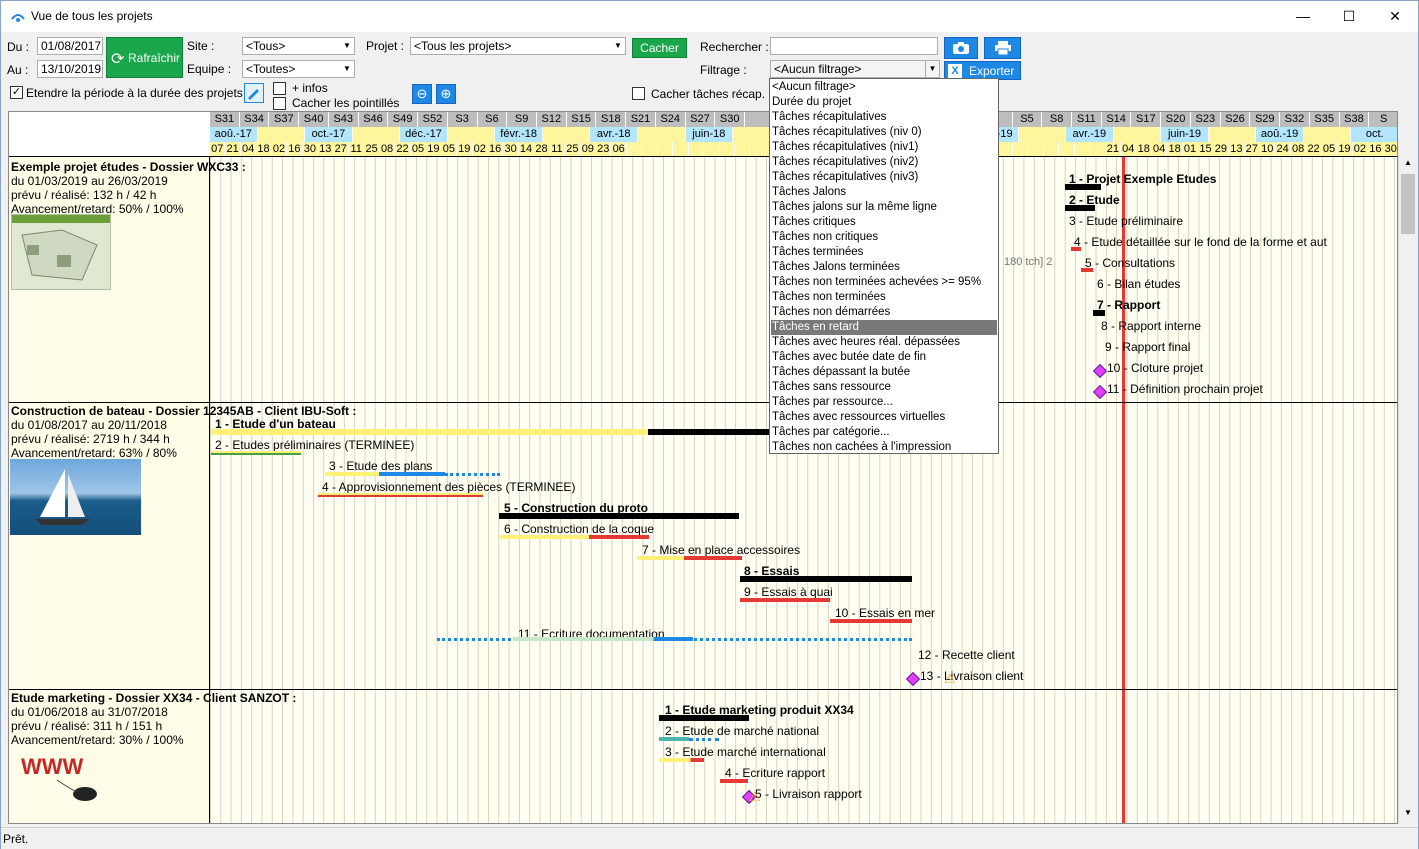 The image size is (1419, 849). Describe the element at coordinates (775, 773) in the screenshot. I see `task-label: 4 - Ecriture rapport` at that location.